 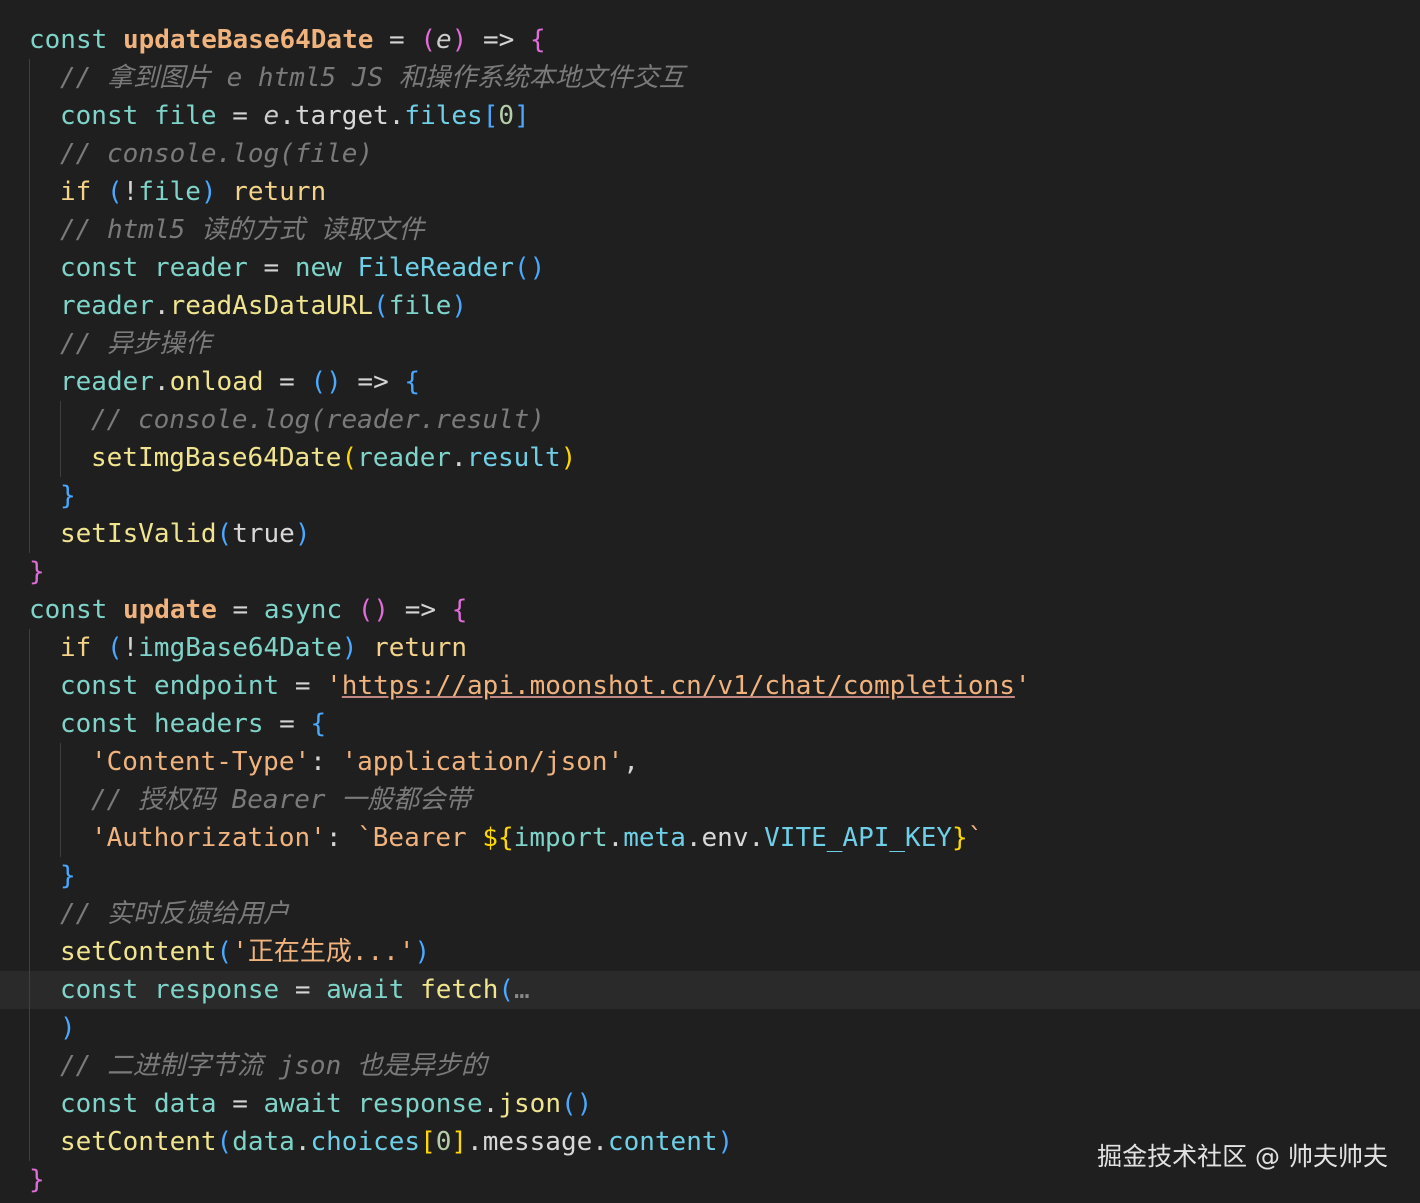 I want to click on code-text: }, so click(x=68, y=876).